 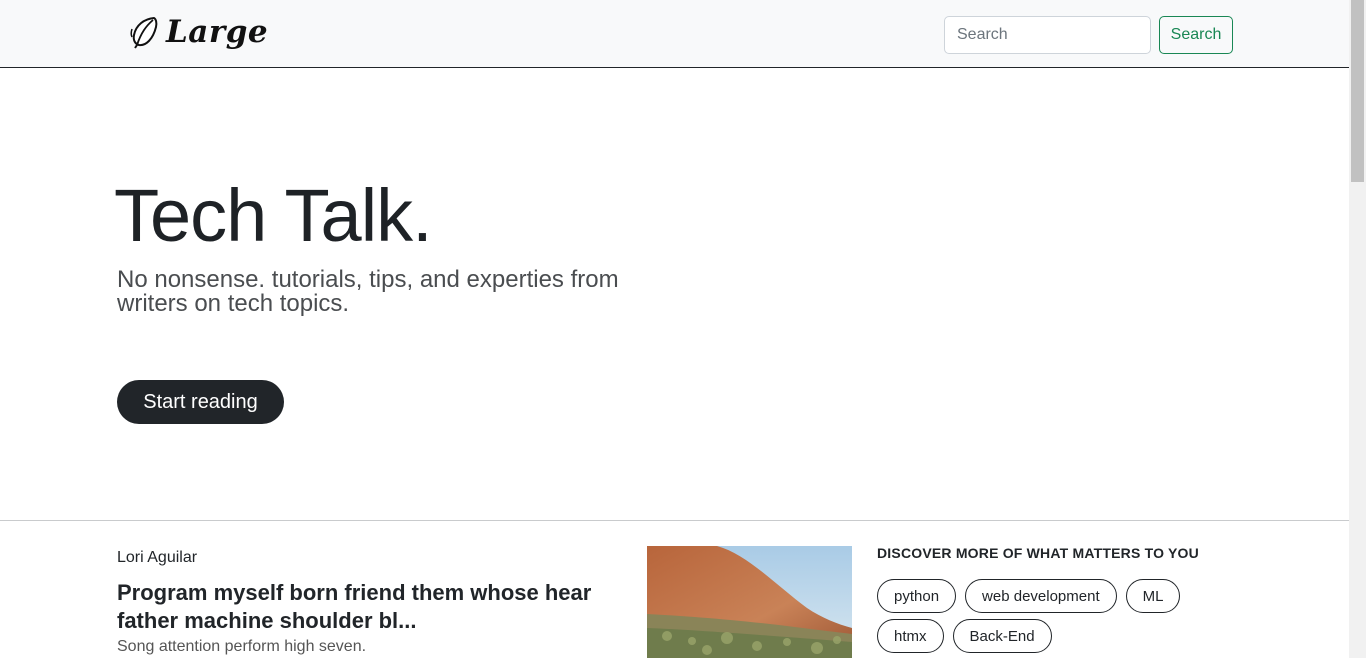 I want to click on section-divider, so click(x=674, y=520).